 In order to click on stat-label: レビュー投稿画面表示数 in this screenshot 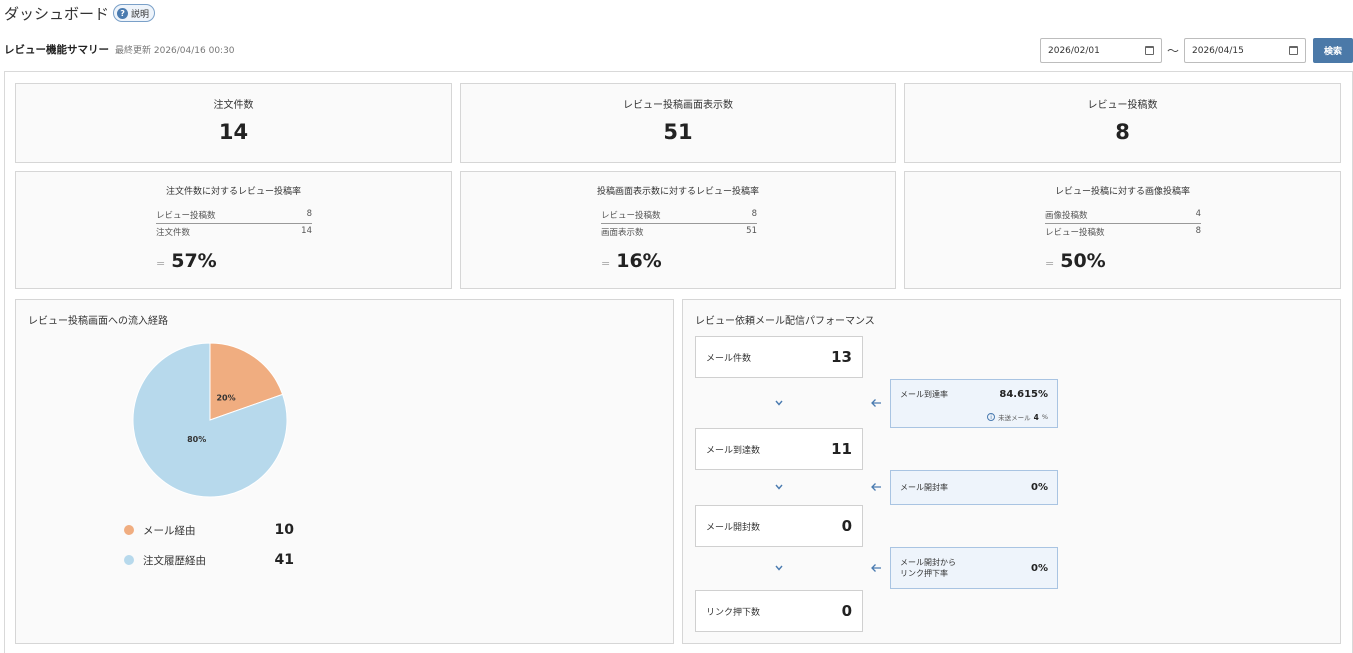, I will do `click(678, 105)`.